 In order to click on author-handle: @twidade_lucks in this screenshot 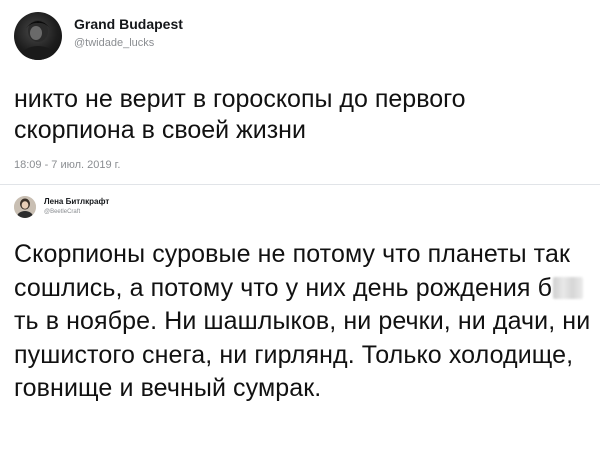, I will do `click(114, 43)`.